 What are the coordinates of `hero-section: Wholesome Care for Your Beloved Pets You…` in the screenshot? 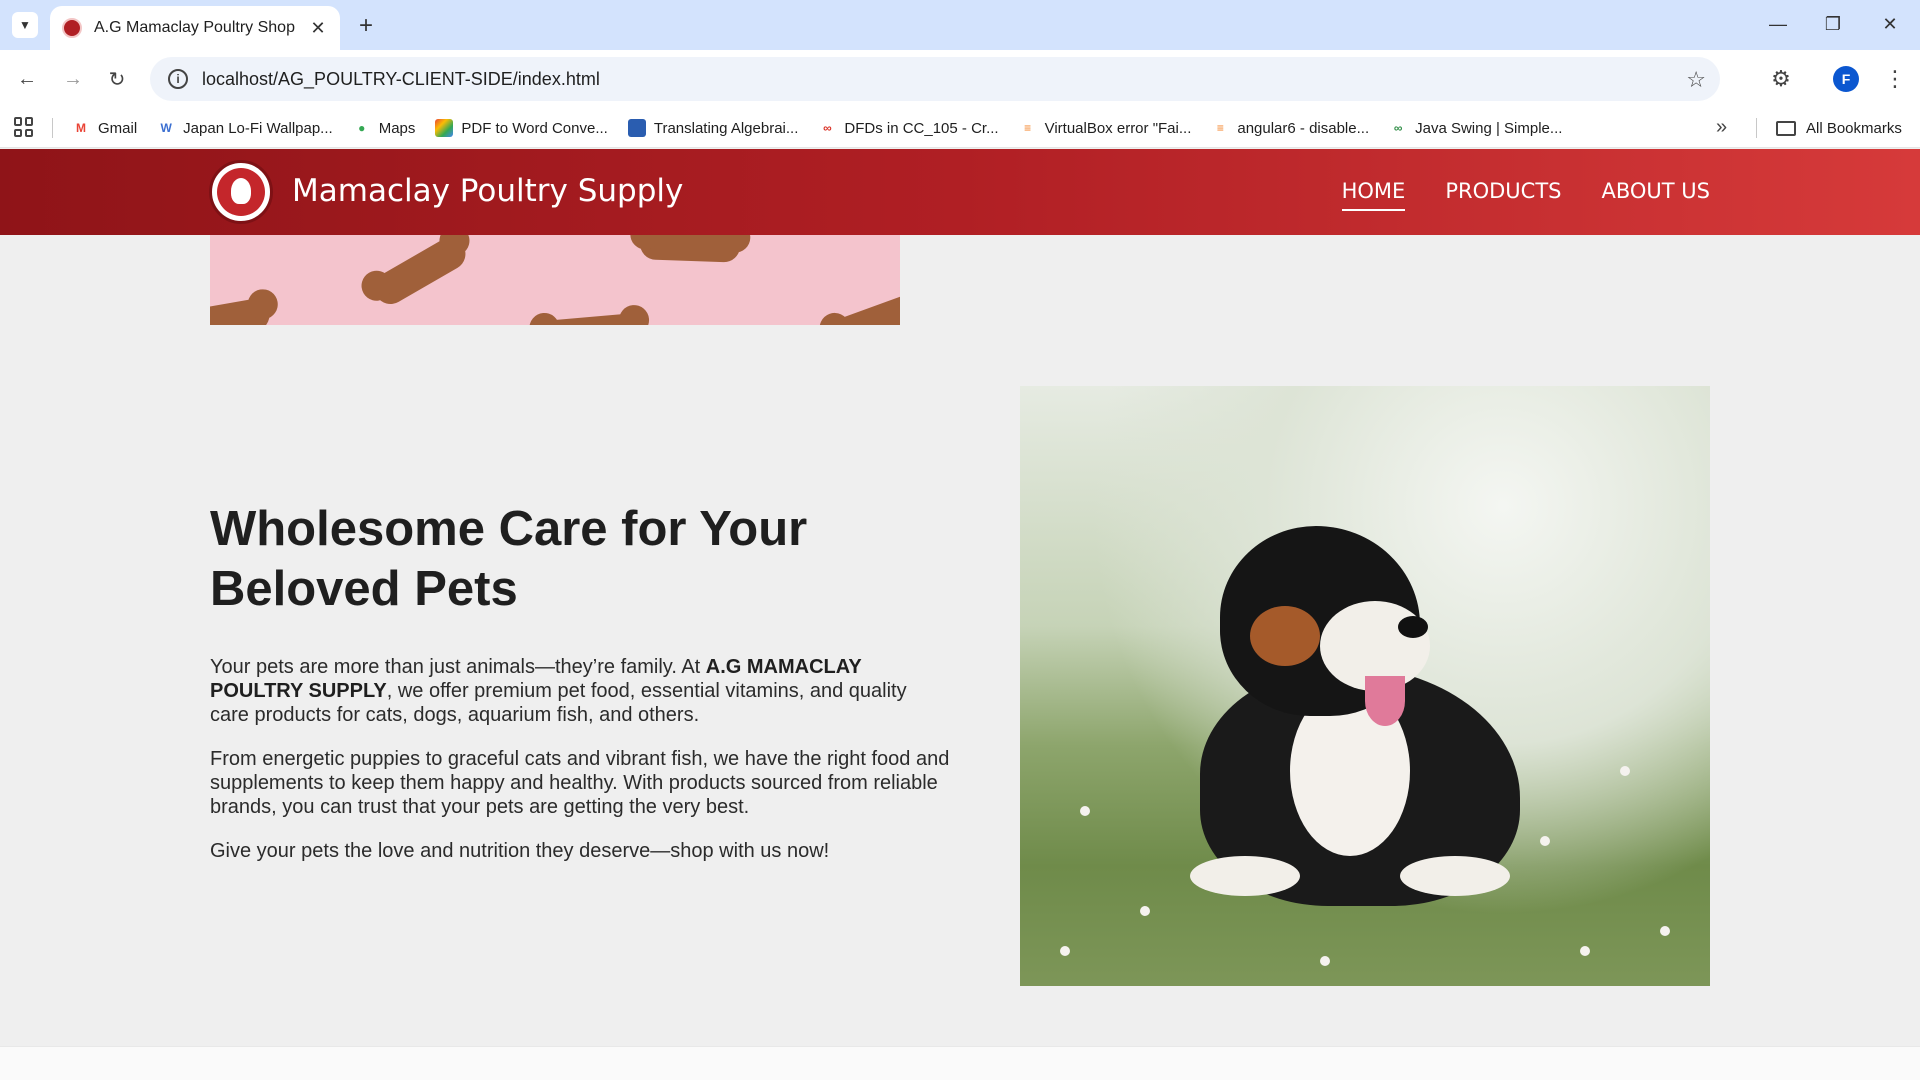 It's located at (580, 681).